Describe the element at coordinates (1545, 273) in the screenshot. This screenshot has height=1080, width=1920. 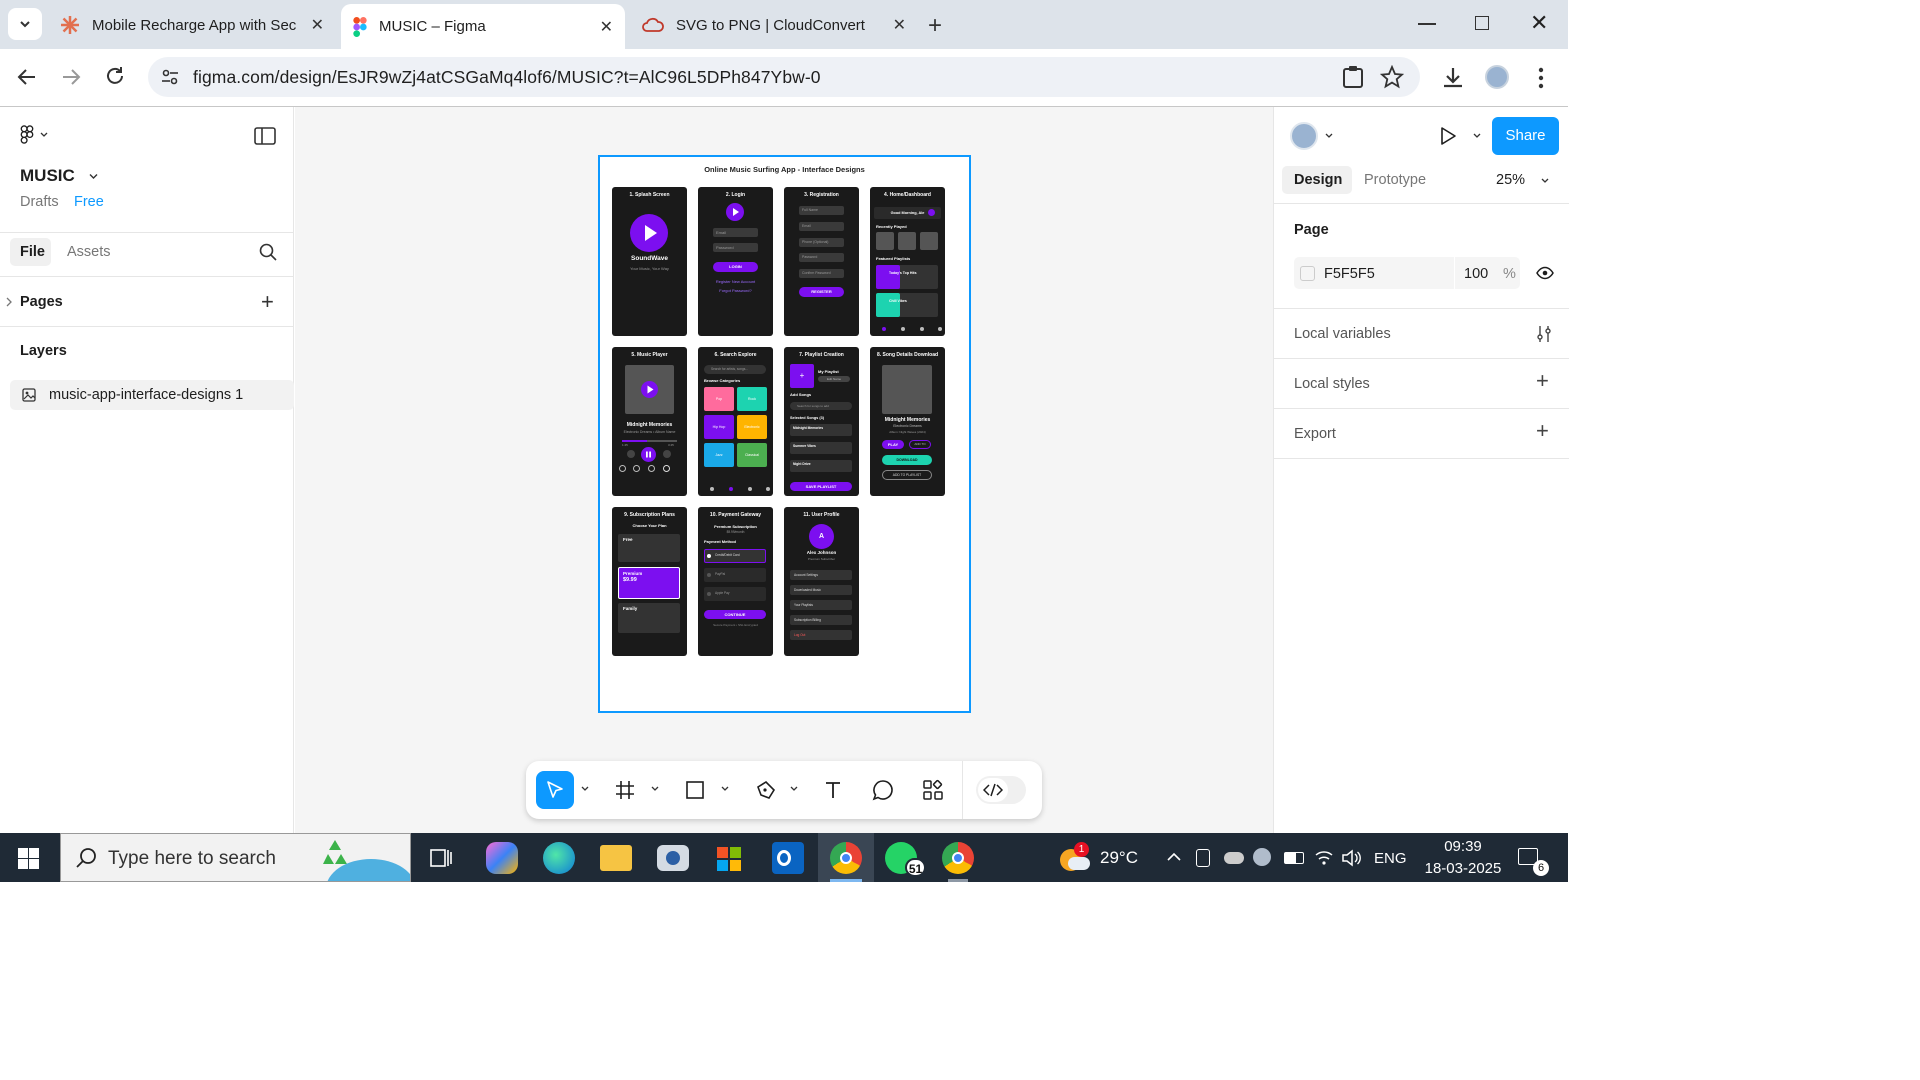
I see `eye-icon` at that location.